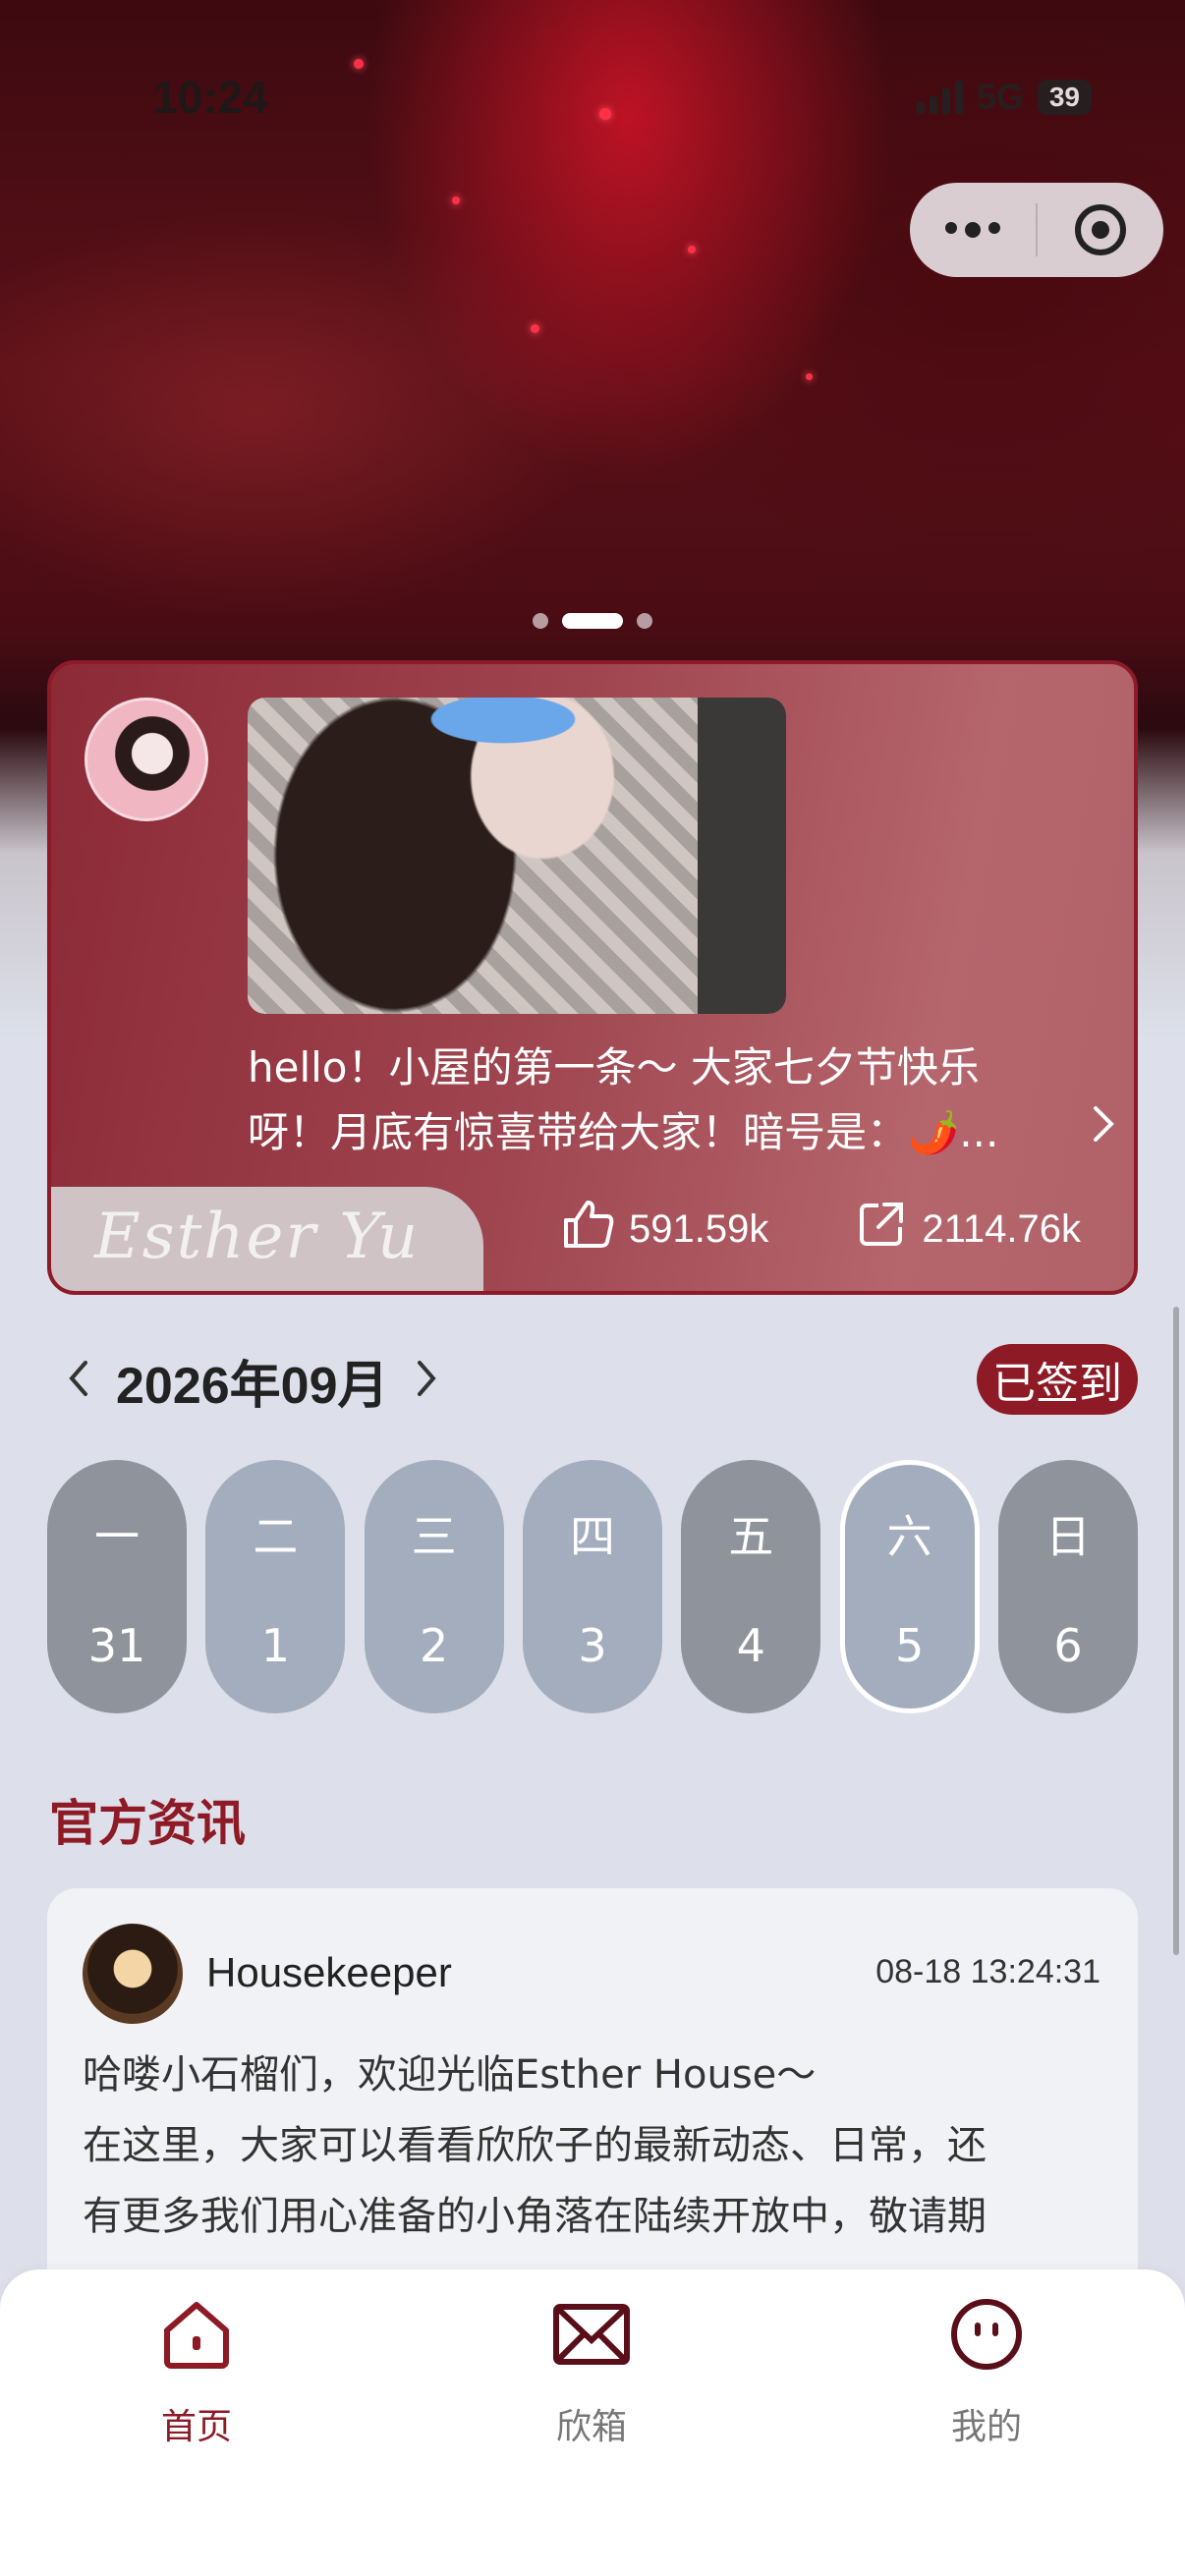 This screenshot has width=1185, height=2576. Describe the element at coordinates (910, 1586) in the screenshot. I see `day-pill-today: 六5` at that location.